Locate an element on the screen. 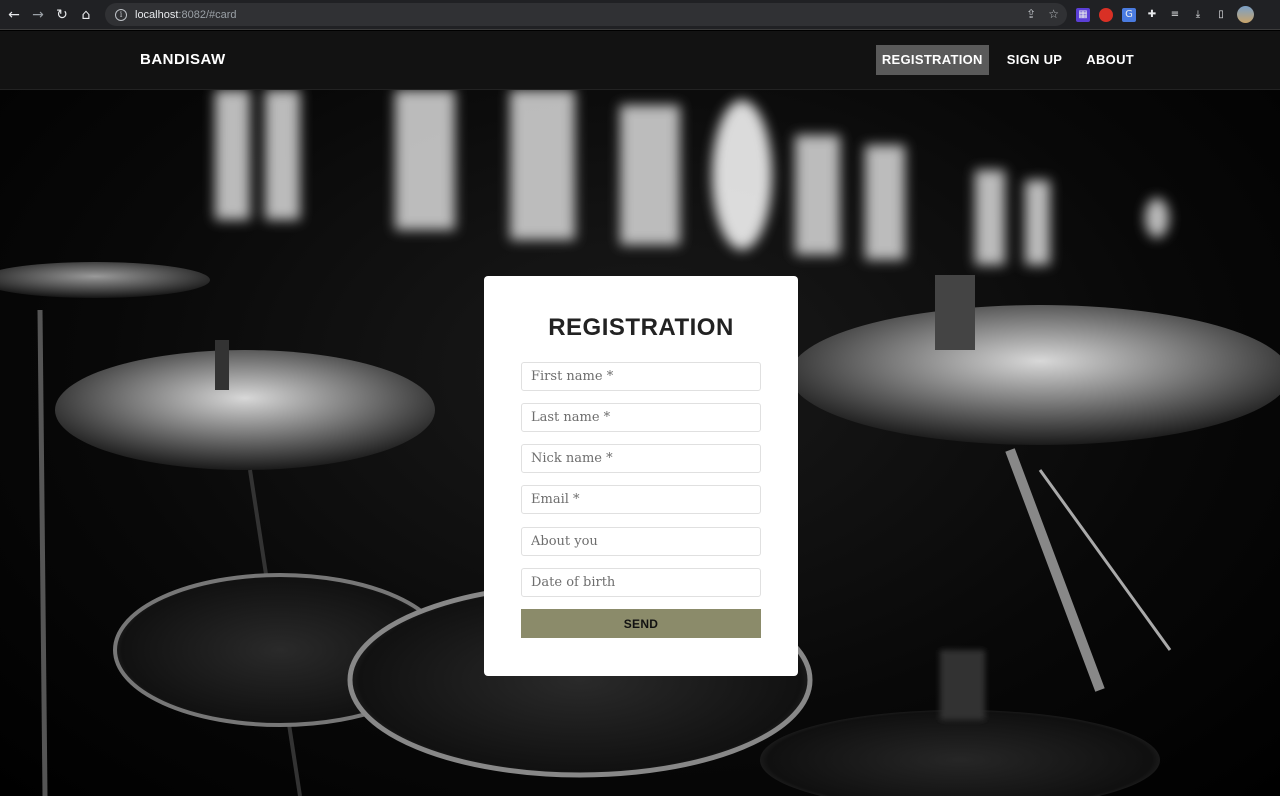 The image size is (1280, 796). site-header: BANDISAW REGISTRATION SIGN UP ABOUT is located at coordinates (640, 60).